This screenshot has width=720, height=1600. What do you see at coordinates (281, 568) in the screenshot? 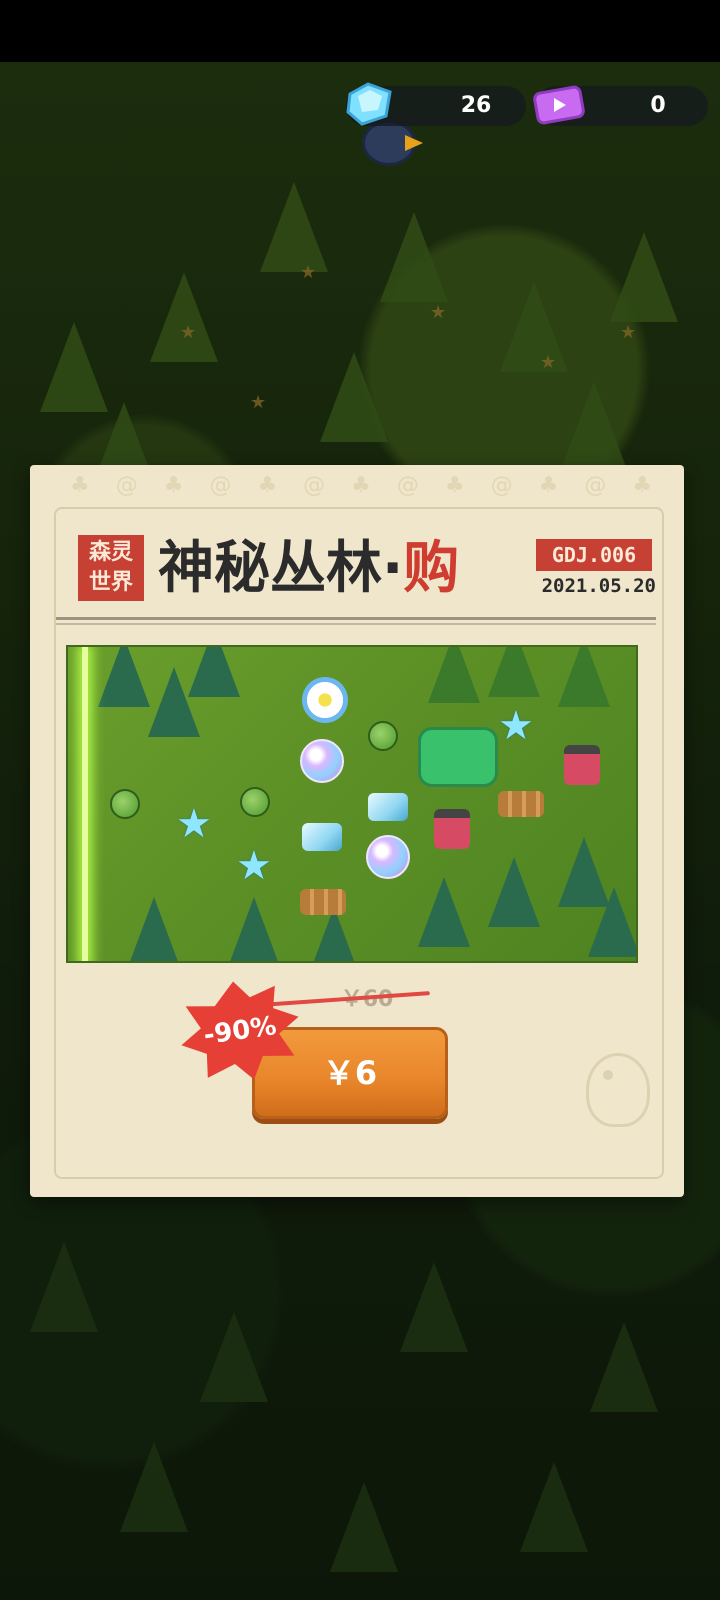
I see `offer-title-text: 神秘丛林·` at bounding box center [281, 568].